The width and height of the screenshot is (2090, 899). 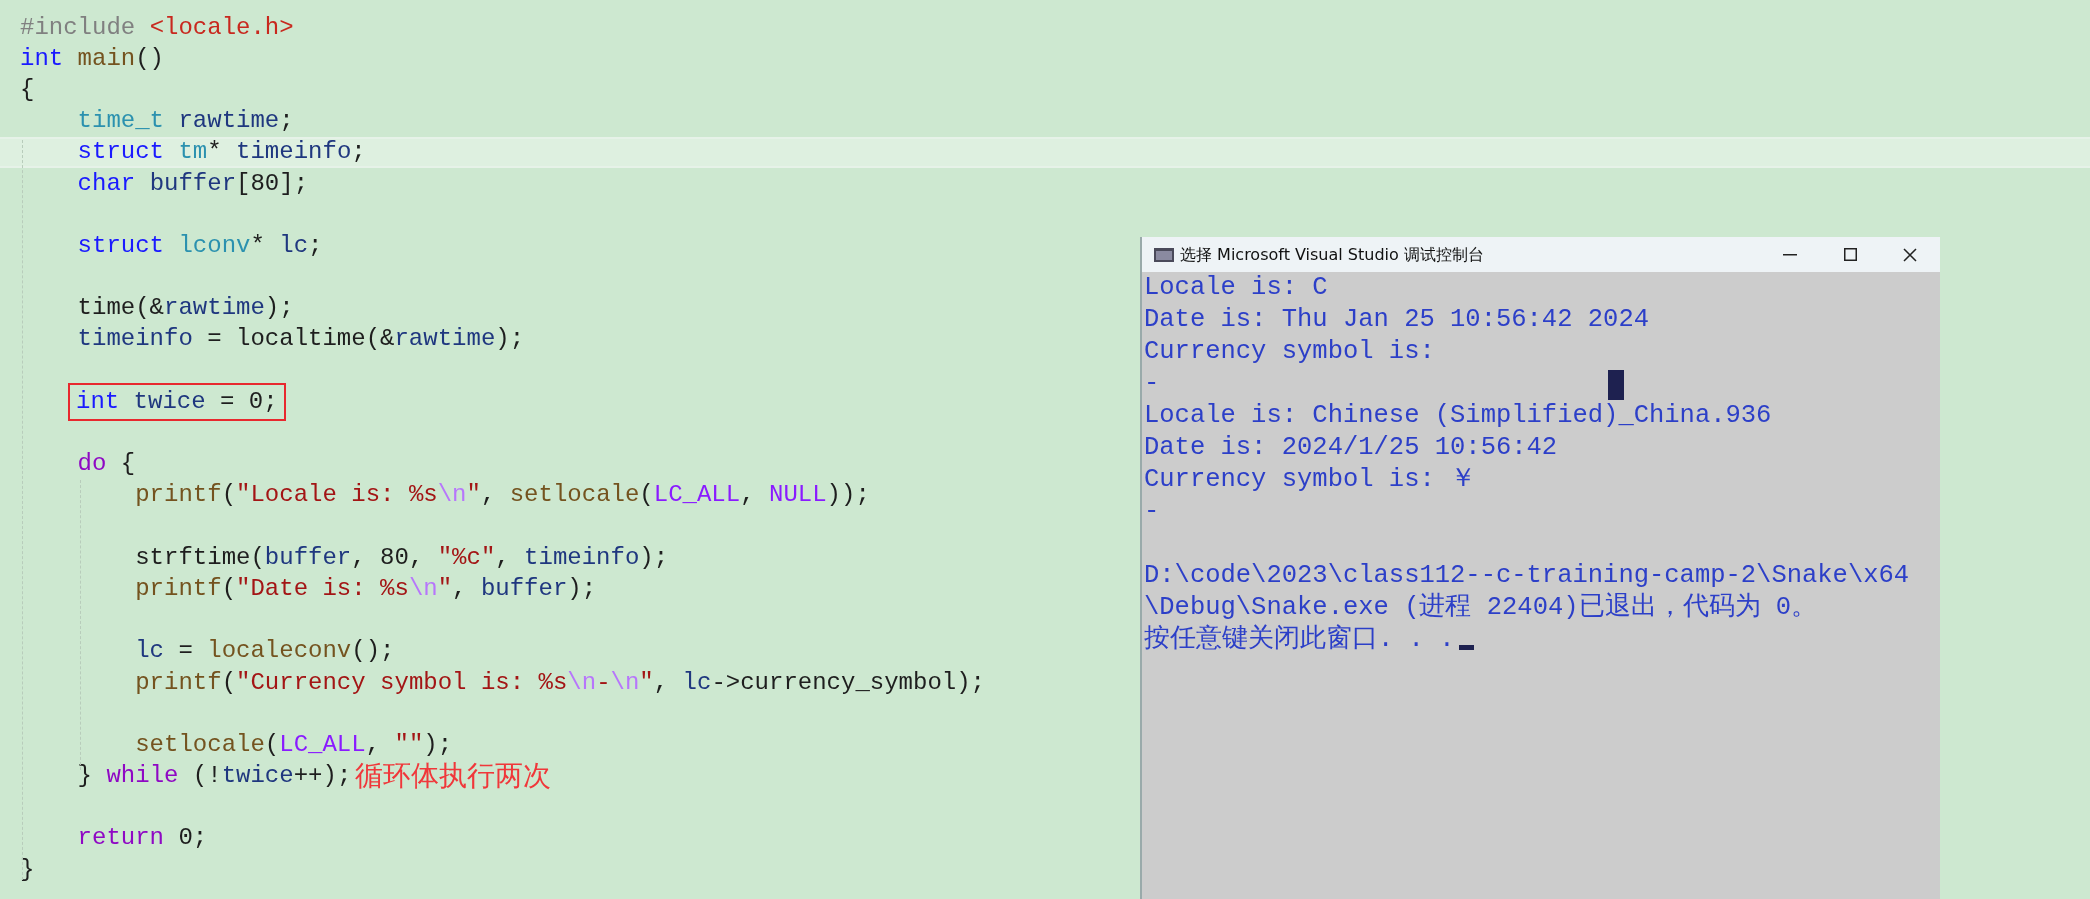 I want to click on code-line: do {, so click(x=106, y=464).